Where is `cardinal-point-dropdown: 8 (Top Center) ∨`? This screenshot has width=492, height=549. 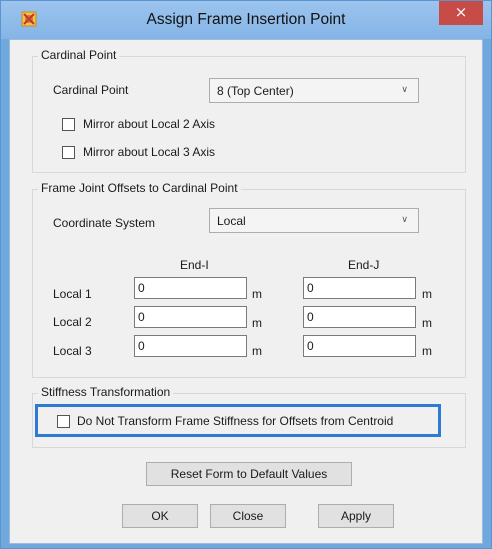 cardinal-point-dropdown: 8 (Top Center) ∨ is located at coordinates (314, 90).